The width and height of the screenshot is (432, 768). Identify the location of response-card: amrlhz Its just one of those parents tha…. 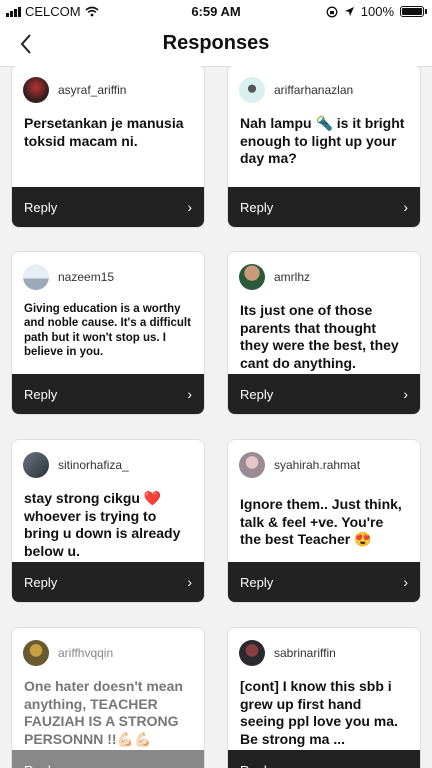
(324, 333).